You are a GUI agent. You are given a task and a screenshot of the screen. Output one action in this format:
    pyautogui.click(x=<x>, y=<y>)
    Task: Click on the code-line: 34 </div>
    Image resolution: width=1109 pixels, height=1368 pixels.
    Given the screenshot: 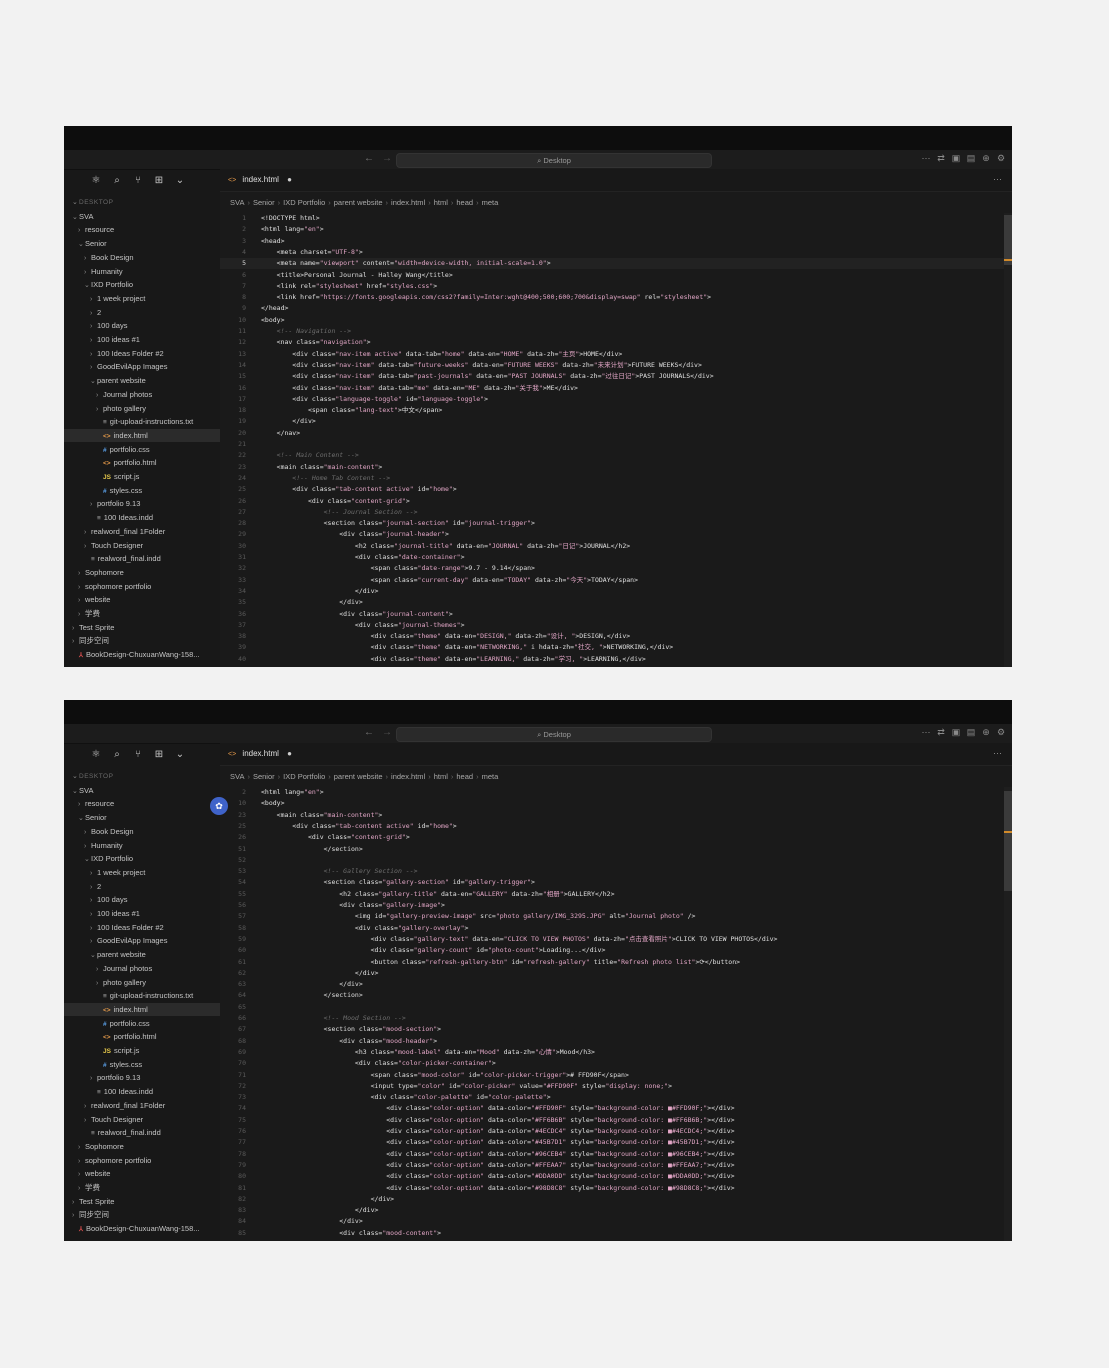 What is the action you would take?
    pyautogui.click(x=299, y=591)
    